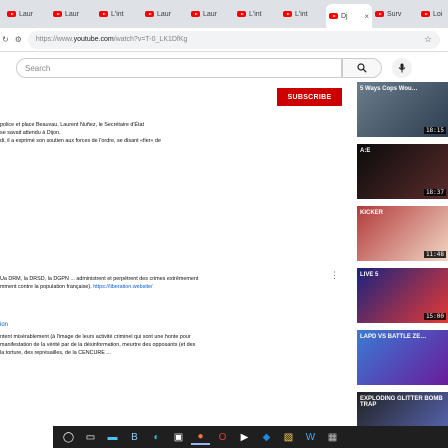 The height and width of the screenshot is (448, 448). What do you see at coordinates (402, 295) in the screenshot?
I see `related-video-thumbnail: LIVE 5 15:00` at bounding box center [402, 295].